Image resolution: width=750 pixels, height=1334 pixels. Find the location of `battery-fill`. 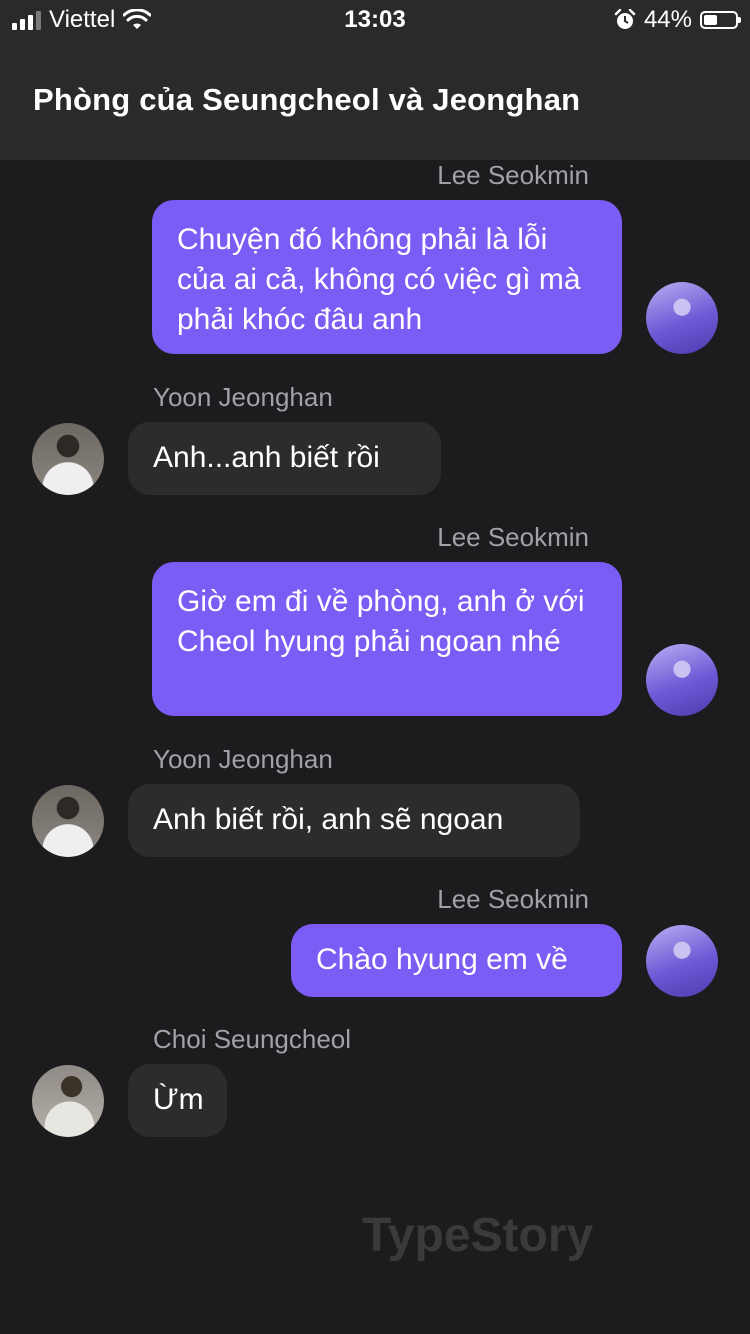

battery-fill is located at coordinates (710, 20).